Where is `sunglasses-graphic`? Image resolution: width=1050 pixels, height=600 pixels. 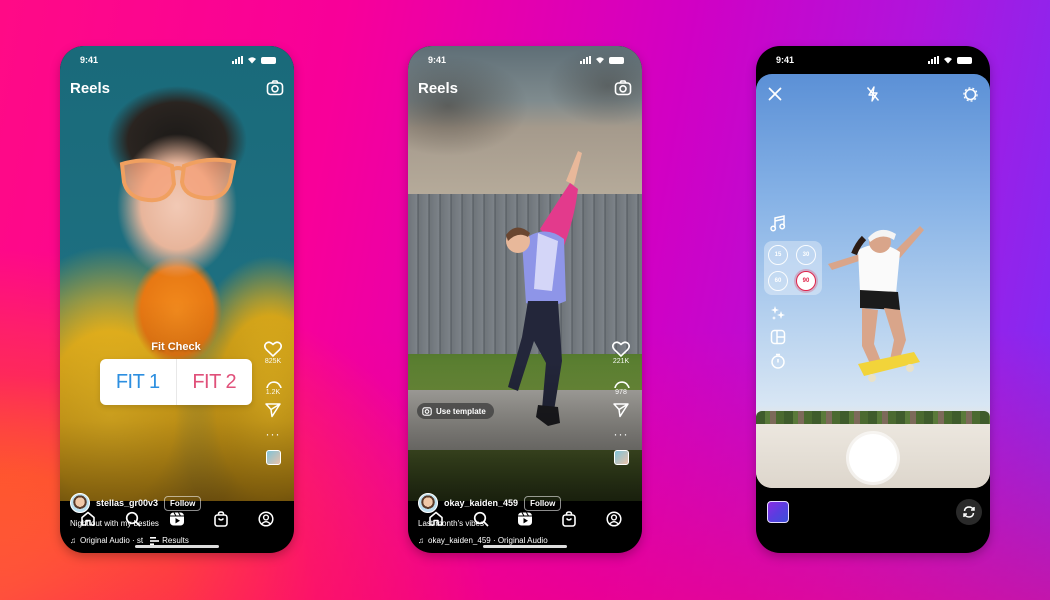 sunglasses-graphic is located at coordinates (178, 180).